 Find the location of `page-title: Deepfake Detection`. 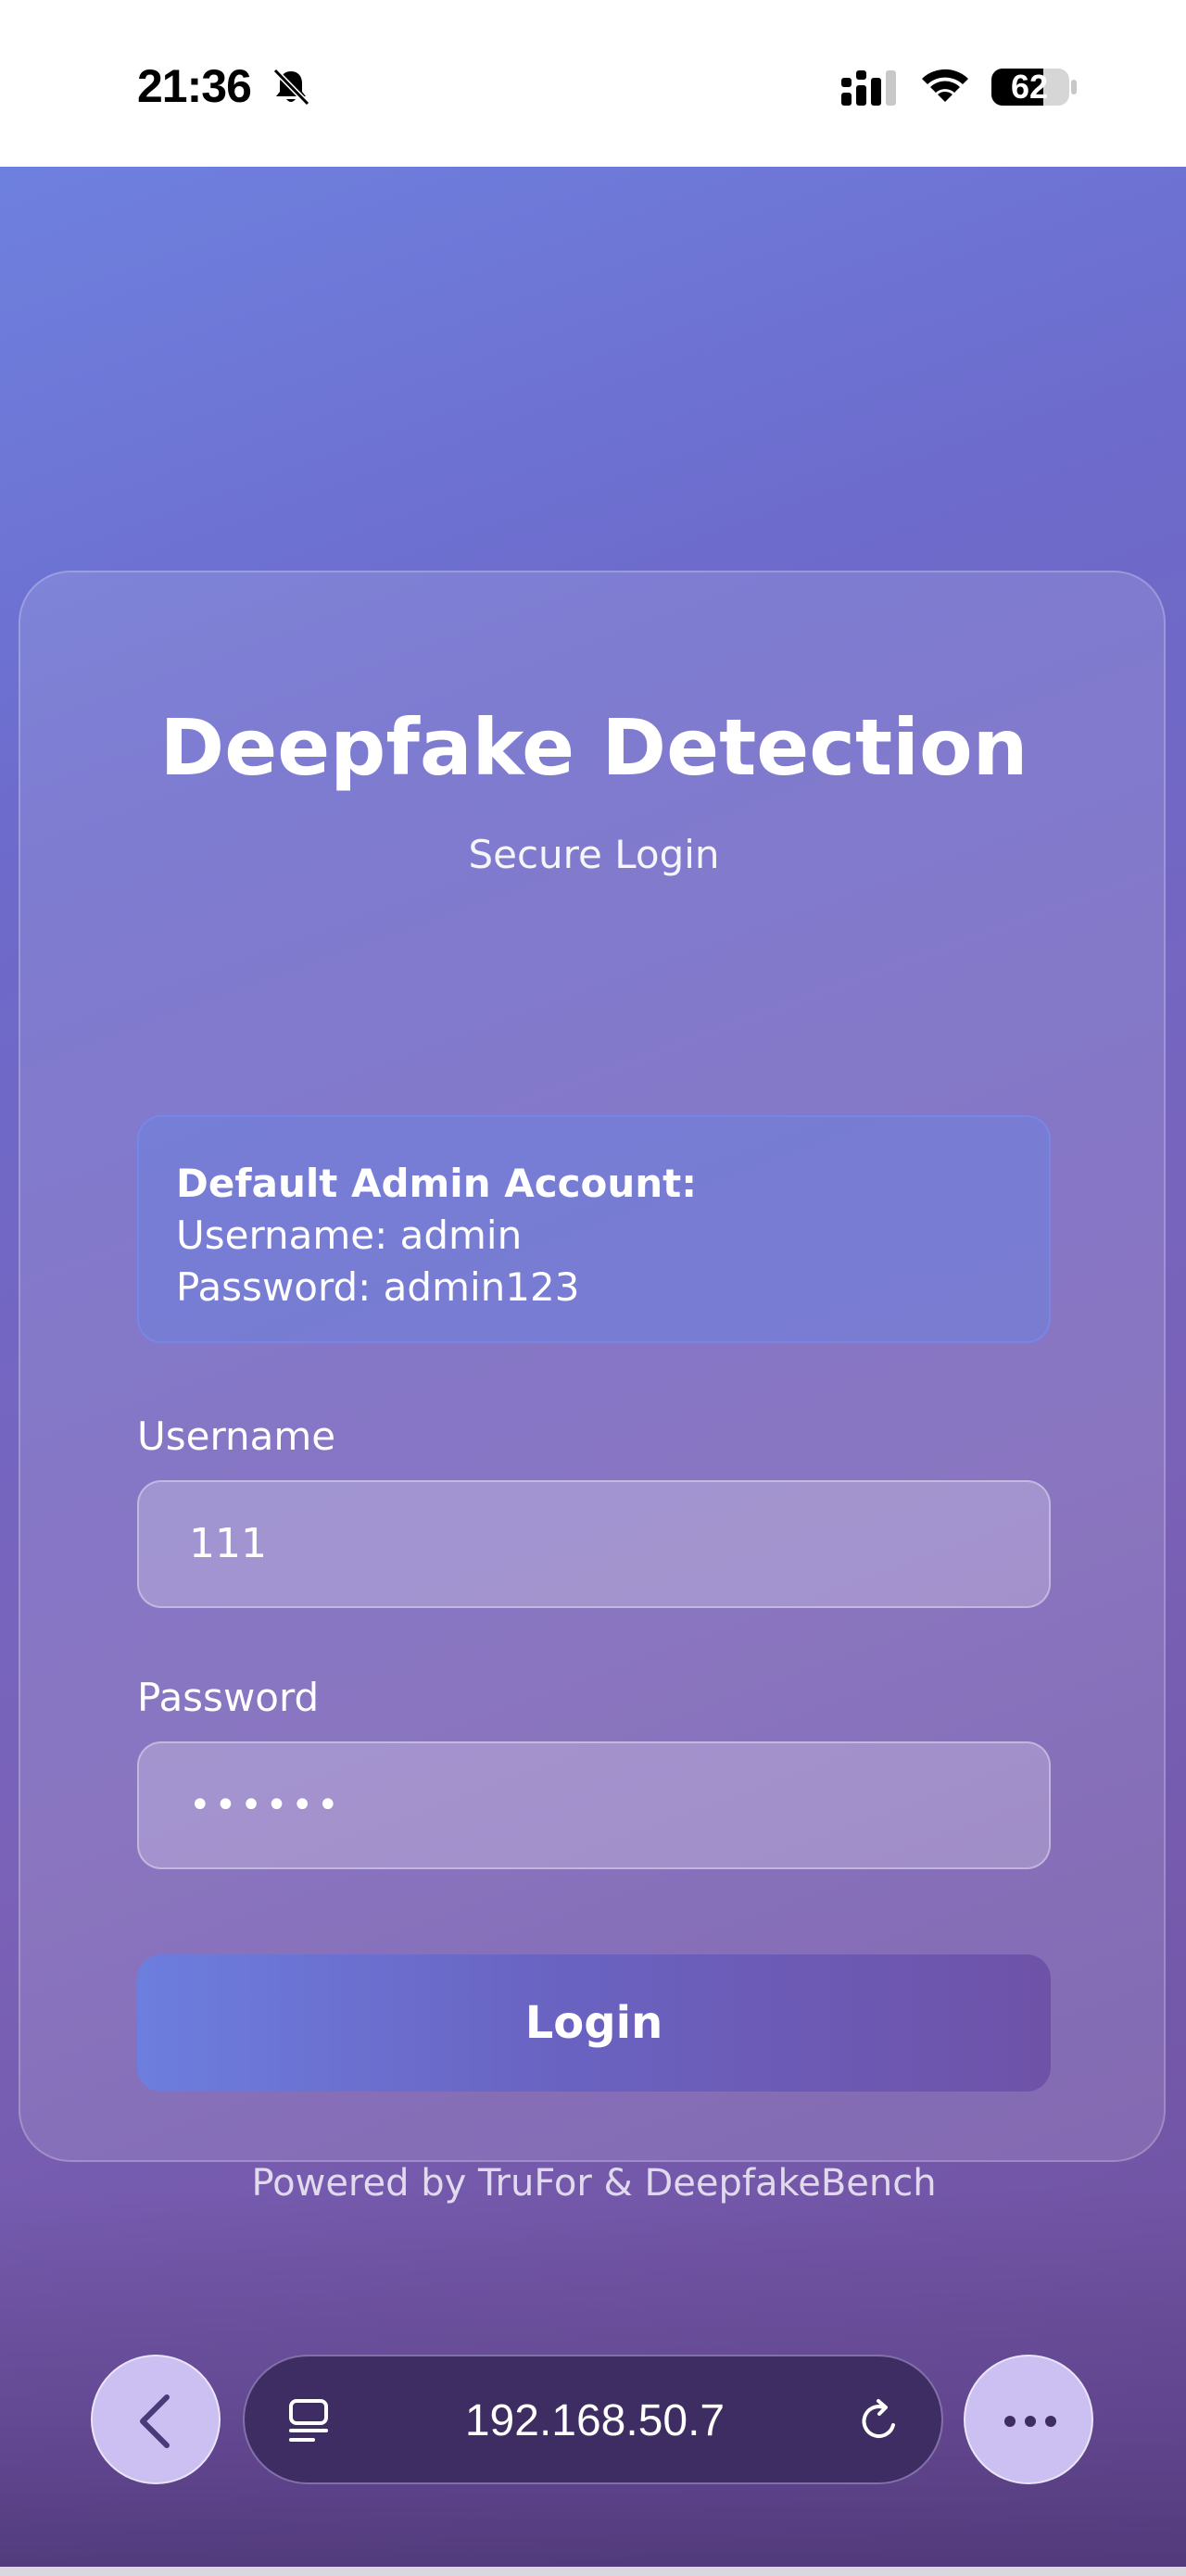

page-title: Deepfake Detection is located at coordinates (593, 747).